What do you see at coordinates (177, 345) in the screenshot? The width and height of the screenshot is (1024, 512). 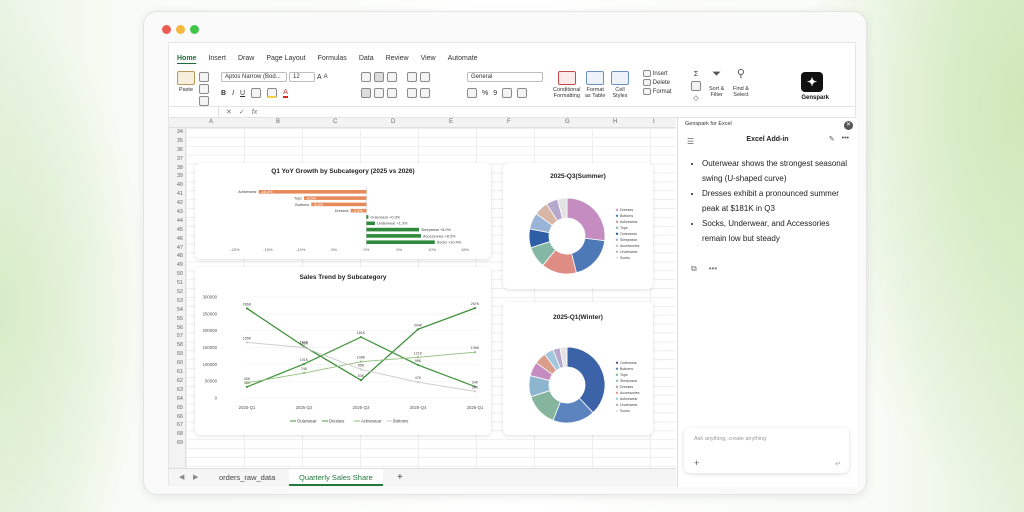 I see `row-header: 58` at bounding box center [177, 345].